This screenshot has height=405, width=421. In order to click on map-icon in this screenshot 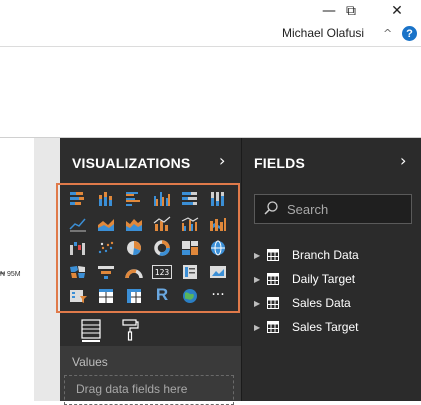, I will do `click(218, 248)`.